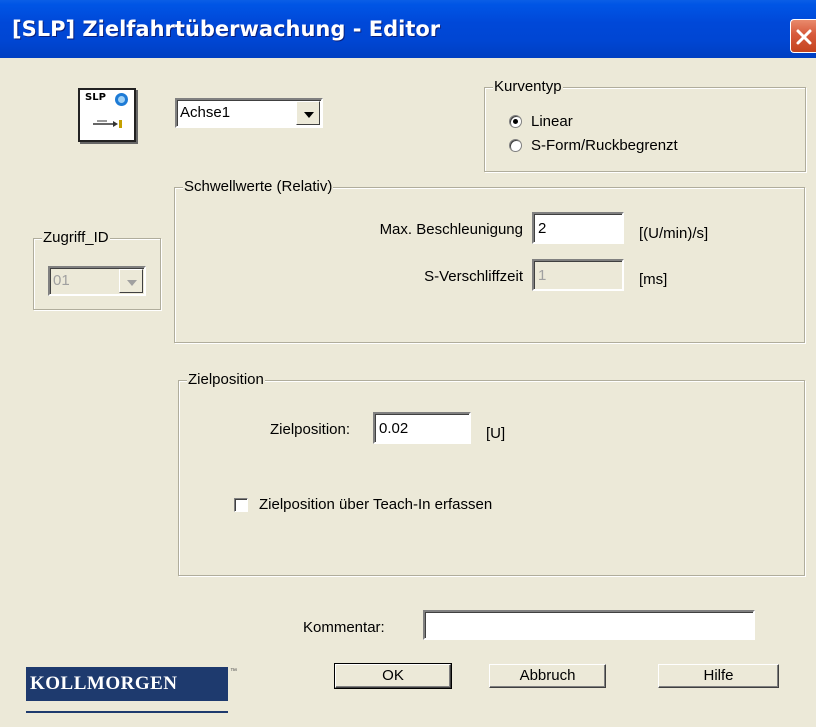  Describe the element at coordinates (393, 676) in the screenshot. I see `ok-button: OK` at that location.